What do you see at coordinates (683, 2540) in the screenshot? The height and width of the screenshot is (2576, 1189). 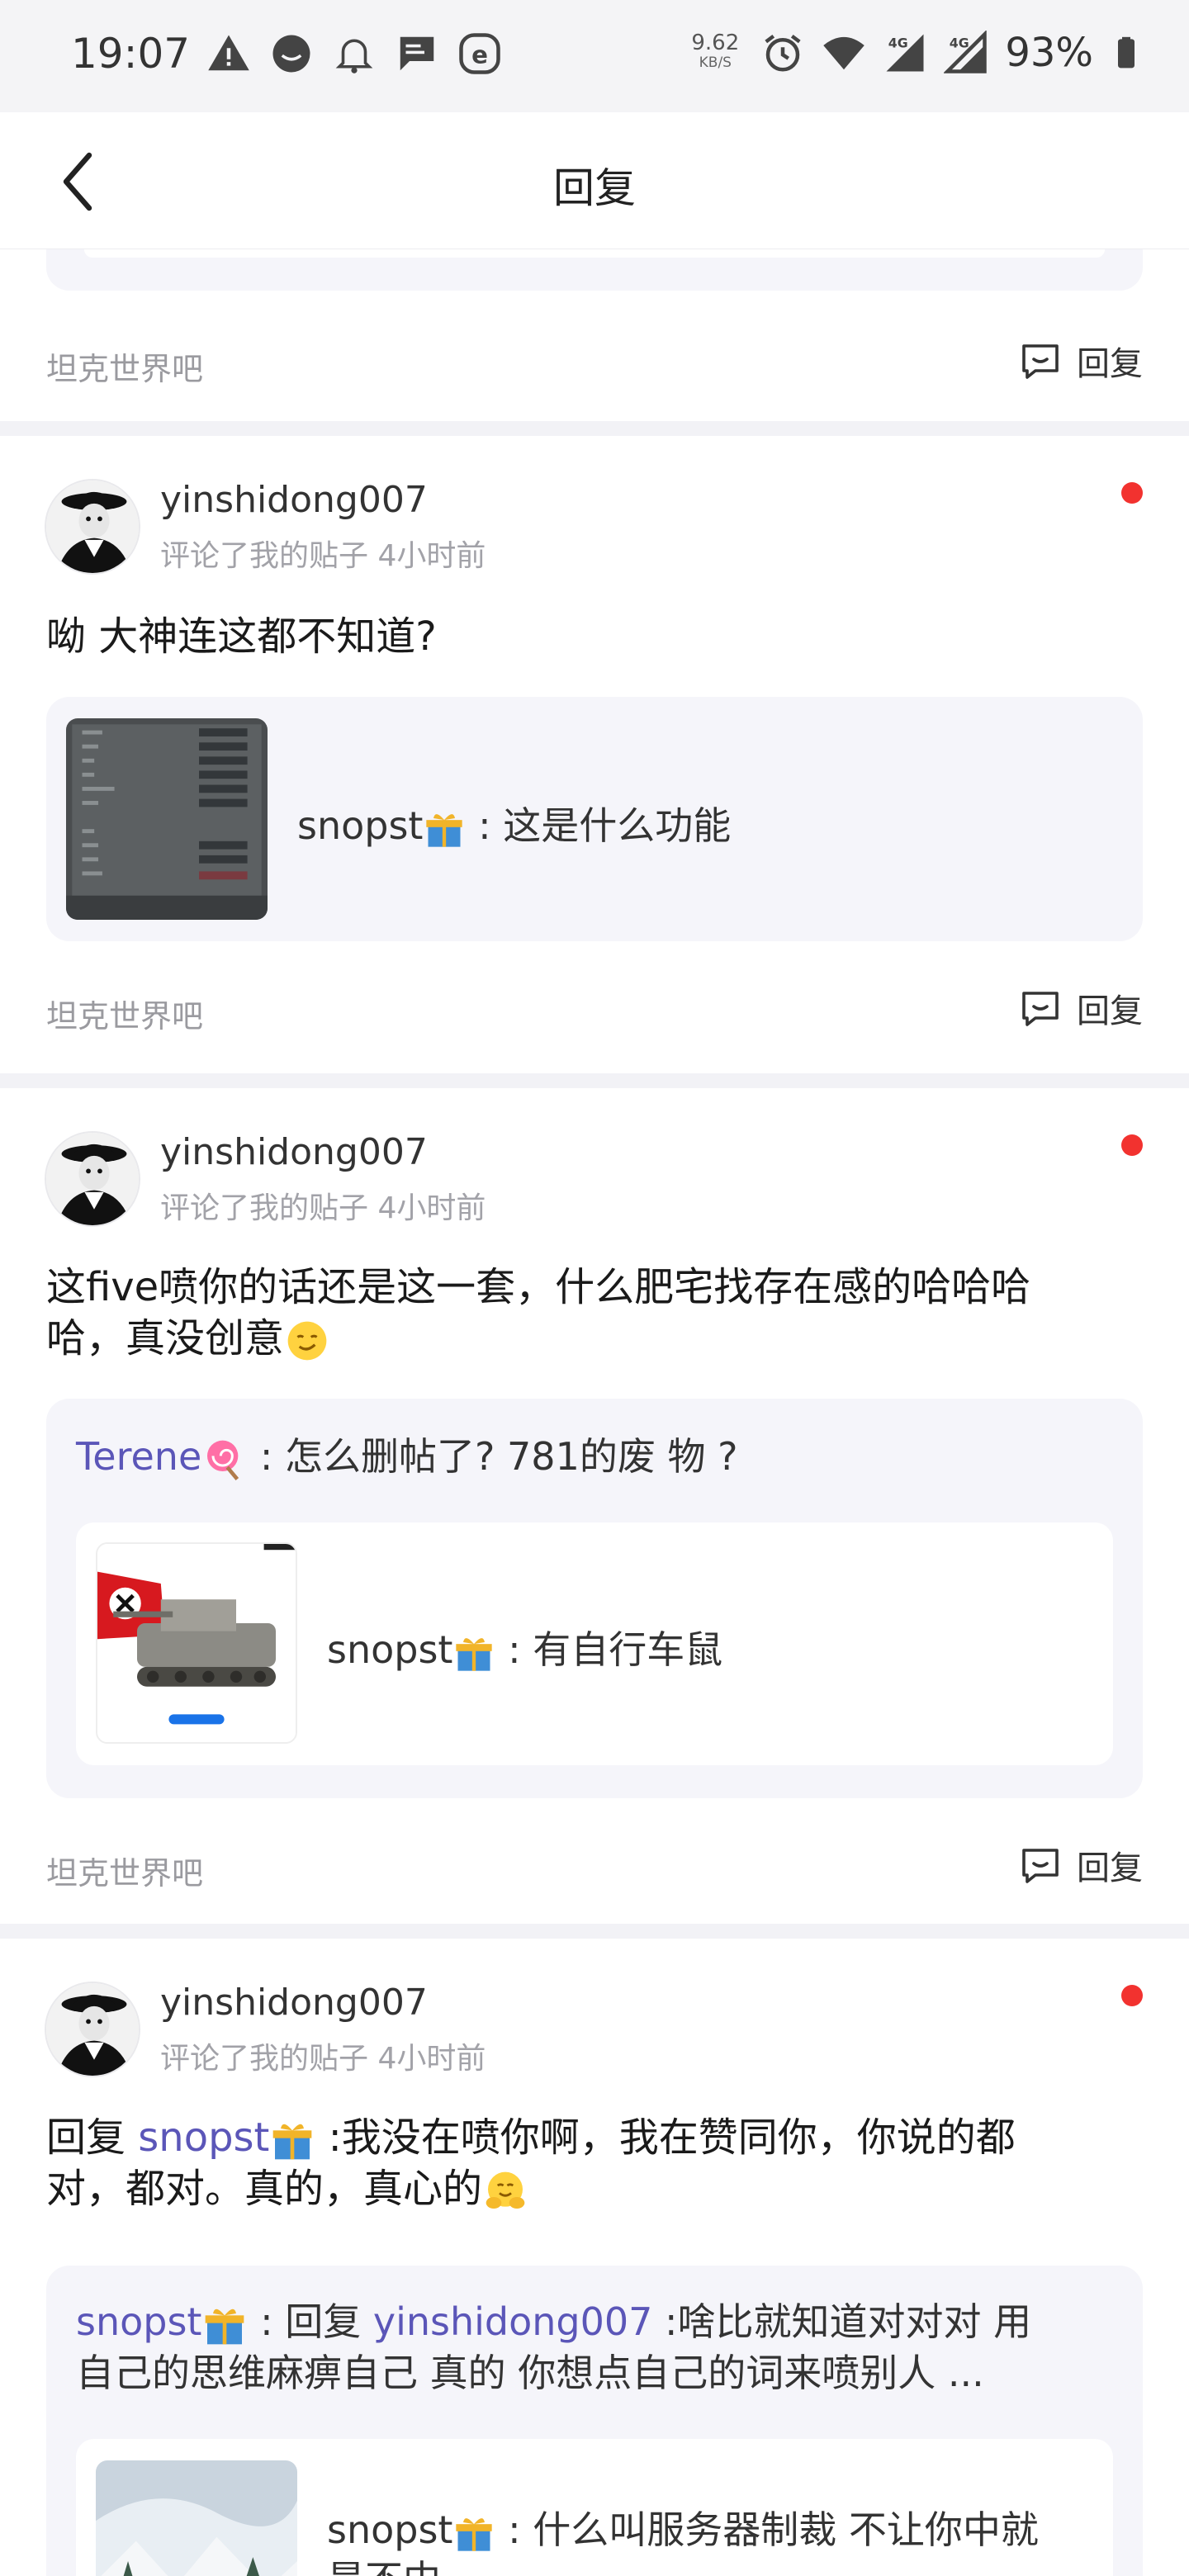 I see `quoted-caption: snopst : 什么叫服务器制裁 不让你中就 是不中` at bounding box center [683, 2540].